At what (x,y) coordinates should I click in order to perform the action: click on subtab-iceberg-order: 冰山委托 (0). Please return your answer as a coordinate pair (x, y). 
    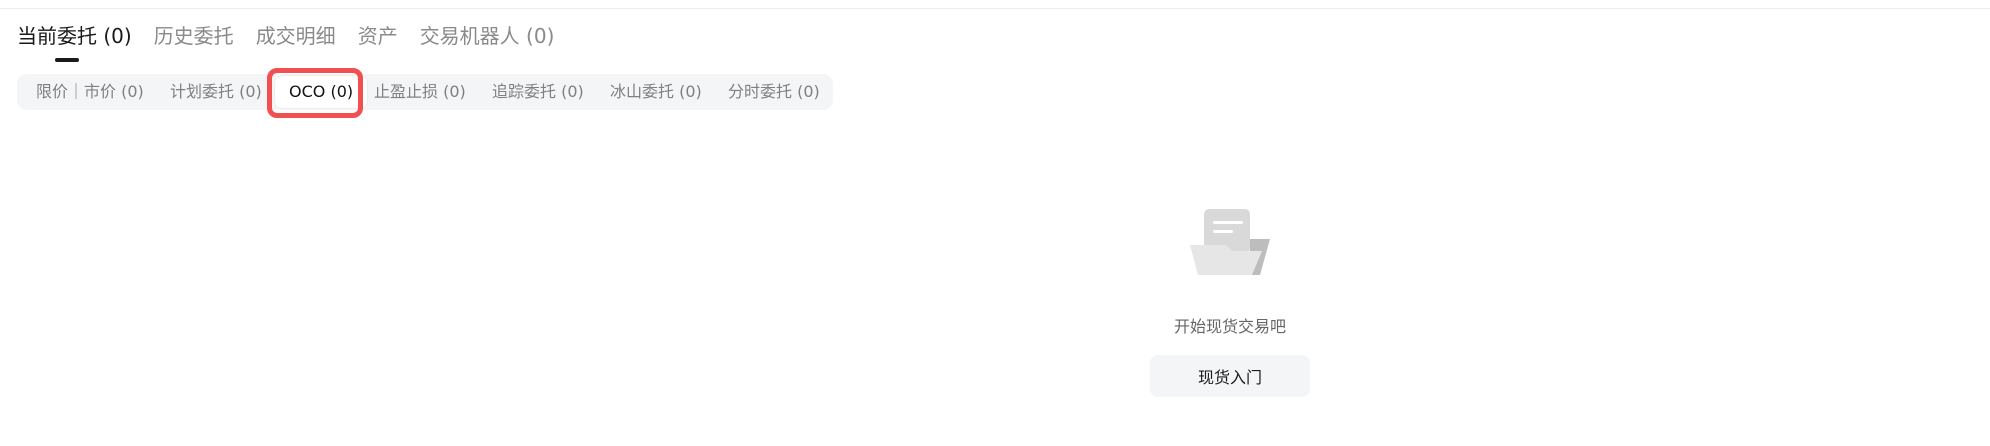
    Looking at the image, I should click on (656, 92).